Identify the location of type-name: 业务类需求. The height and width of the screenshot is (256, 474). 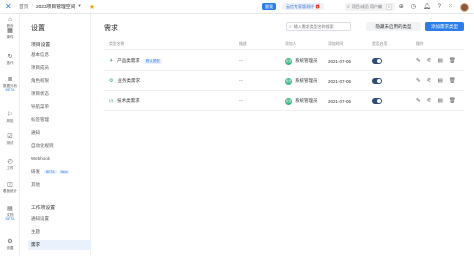
(128, 81).